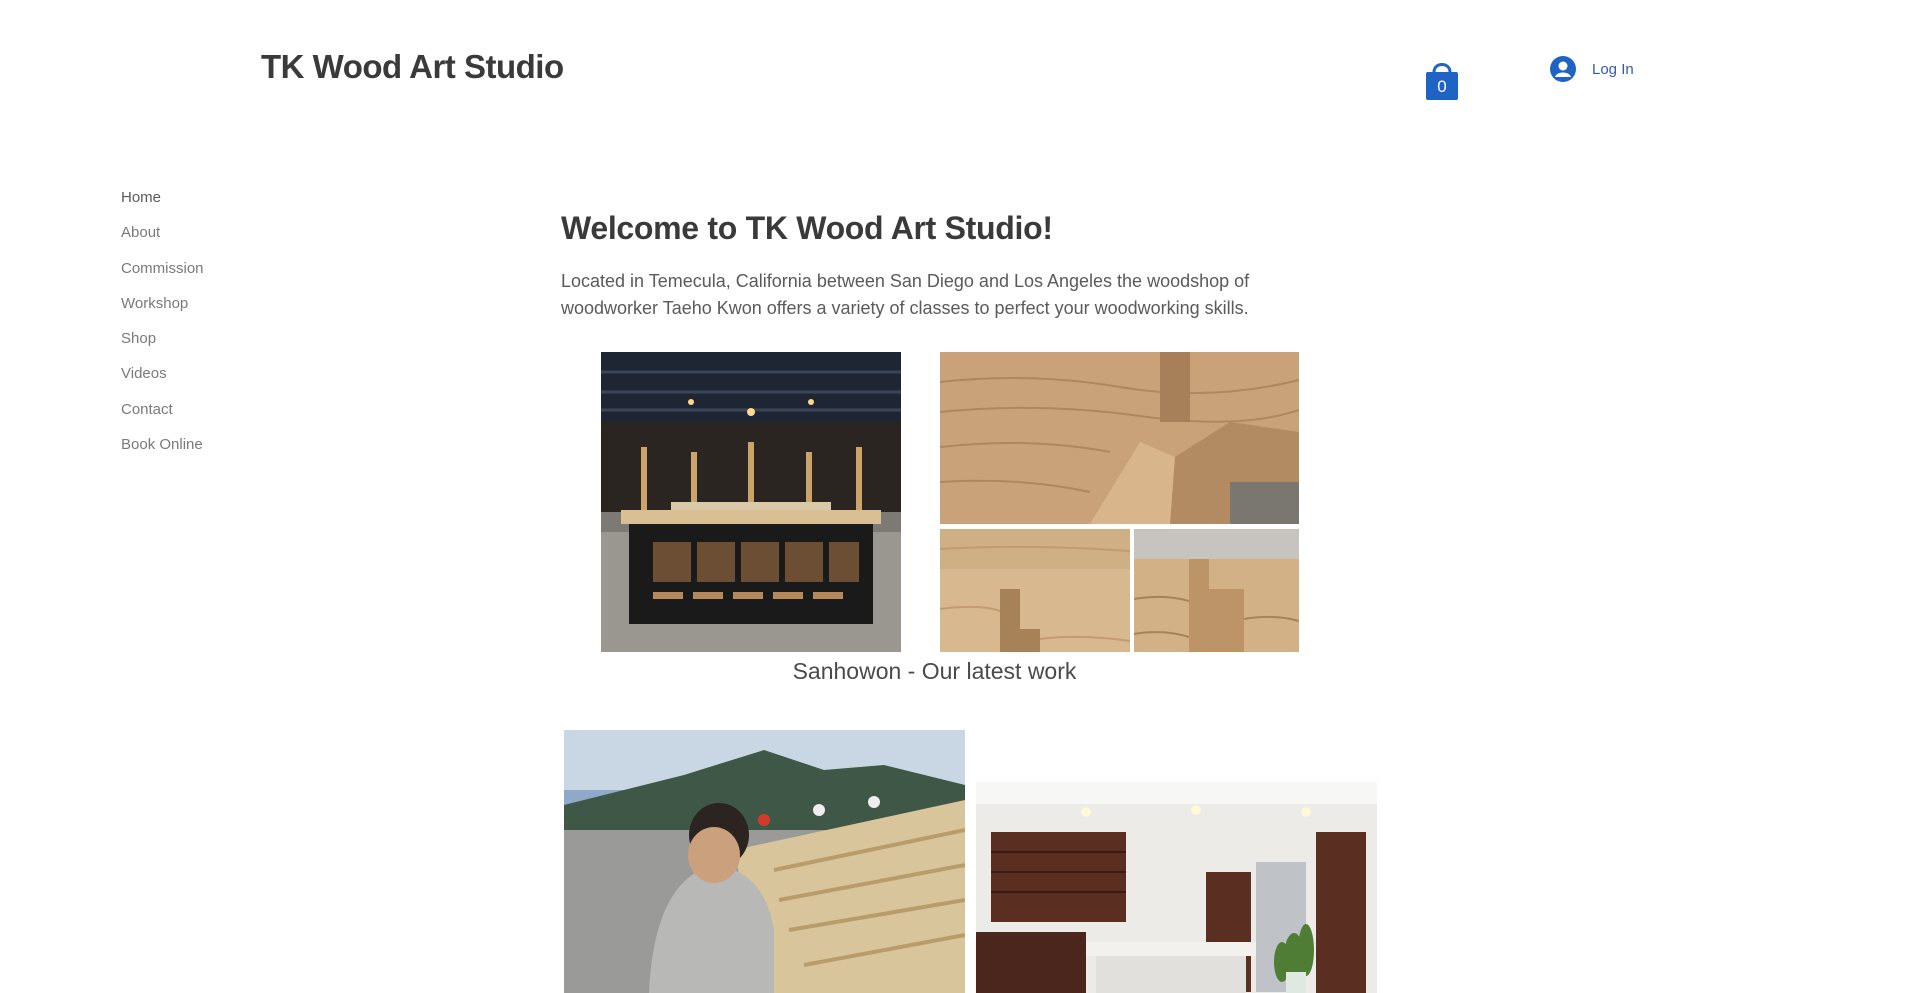 Image resolution: width=1920 pixels, height=993 pixels. I want to click on nav-item-commission: Commission, so click(162, 277).